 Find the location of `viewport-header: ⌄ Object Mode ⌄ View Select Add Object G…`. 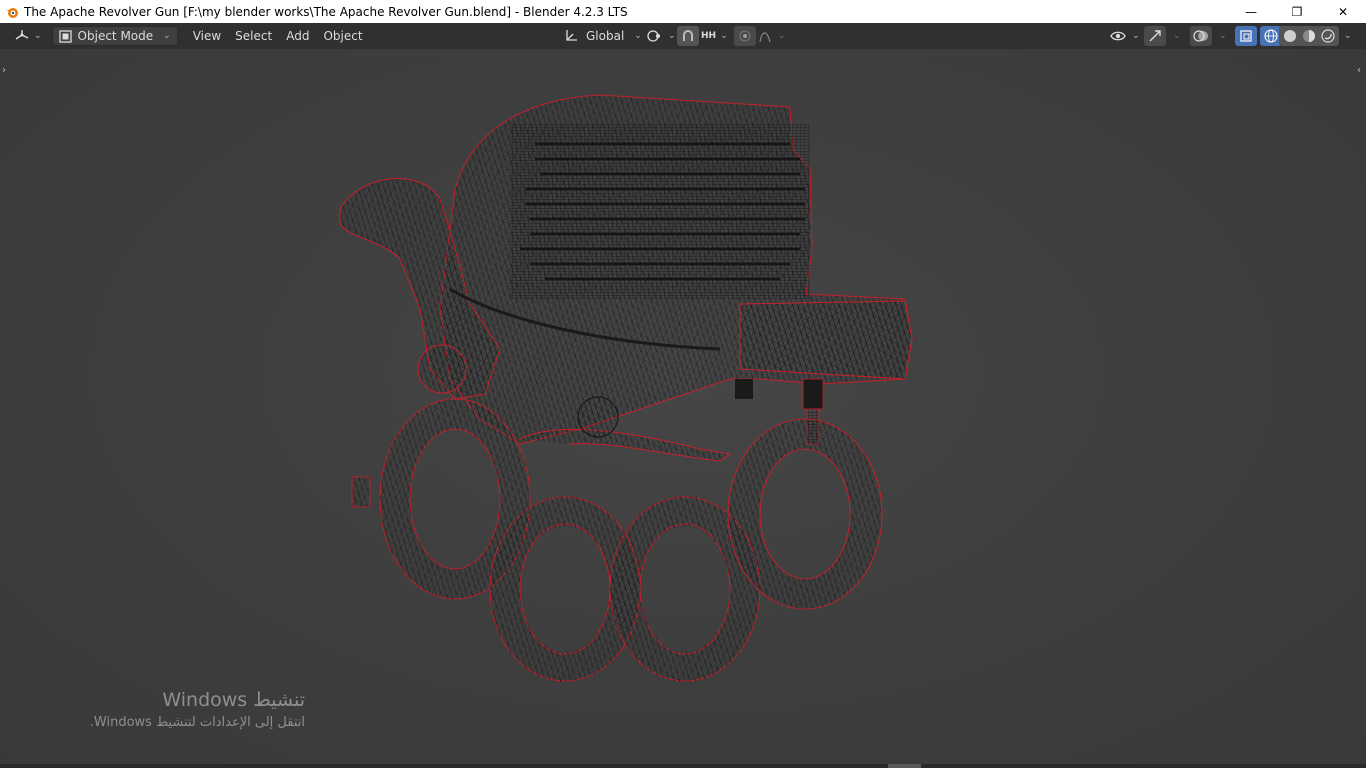

viewport-header: ⌄ Object Mode ⌄ View Select Add Object G… is located at coordinates (683, 36).